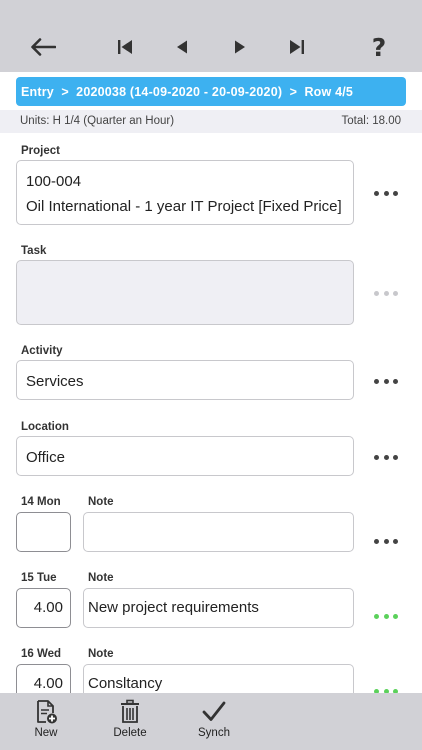 This screenshot has width=422, height=750. I want to click on note-input: New project requirements, so click(218, 608).